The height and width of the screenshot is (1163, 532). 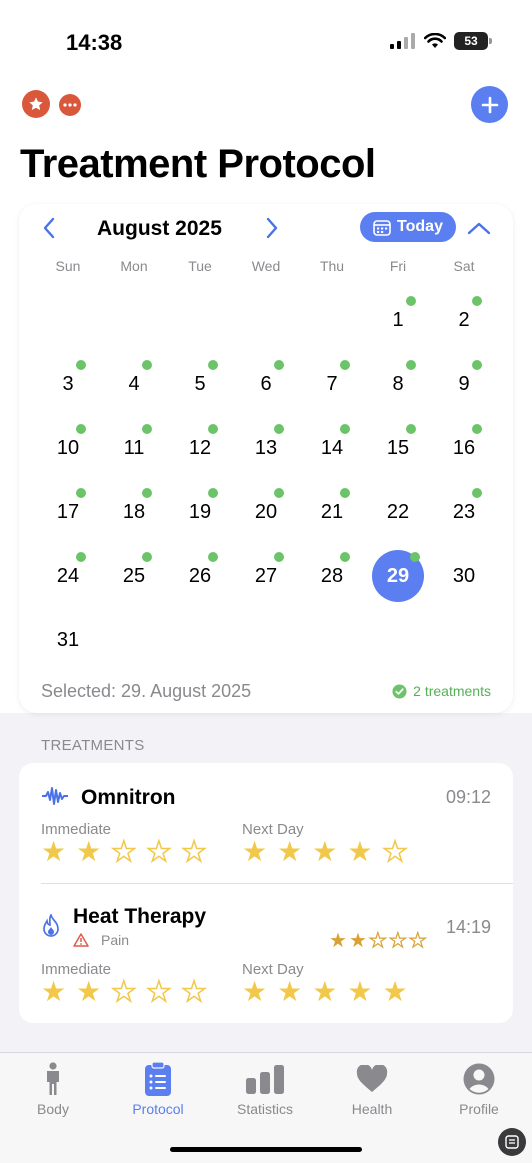 I want to click on calendar-day-11: 11, so click(x=134, y=448).